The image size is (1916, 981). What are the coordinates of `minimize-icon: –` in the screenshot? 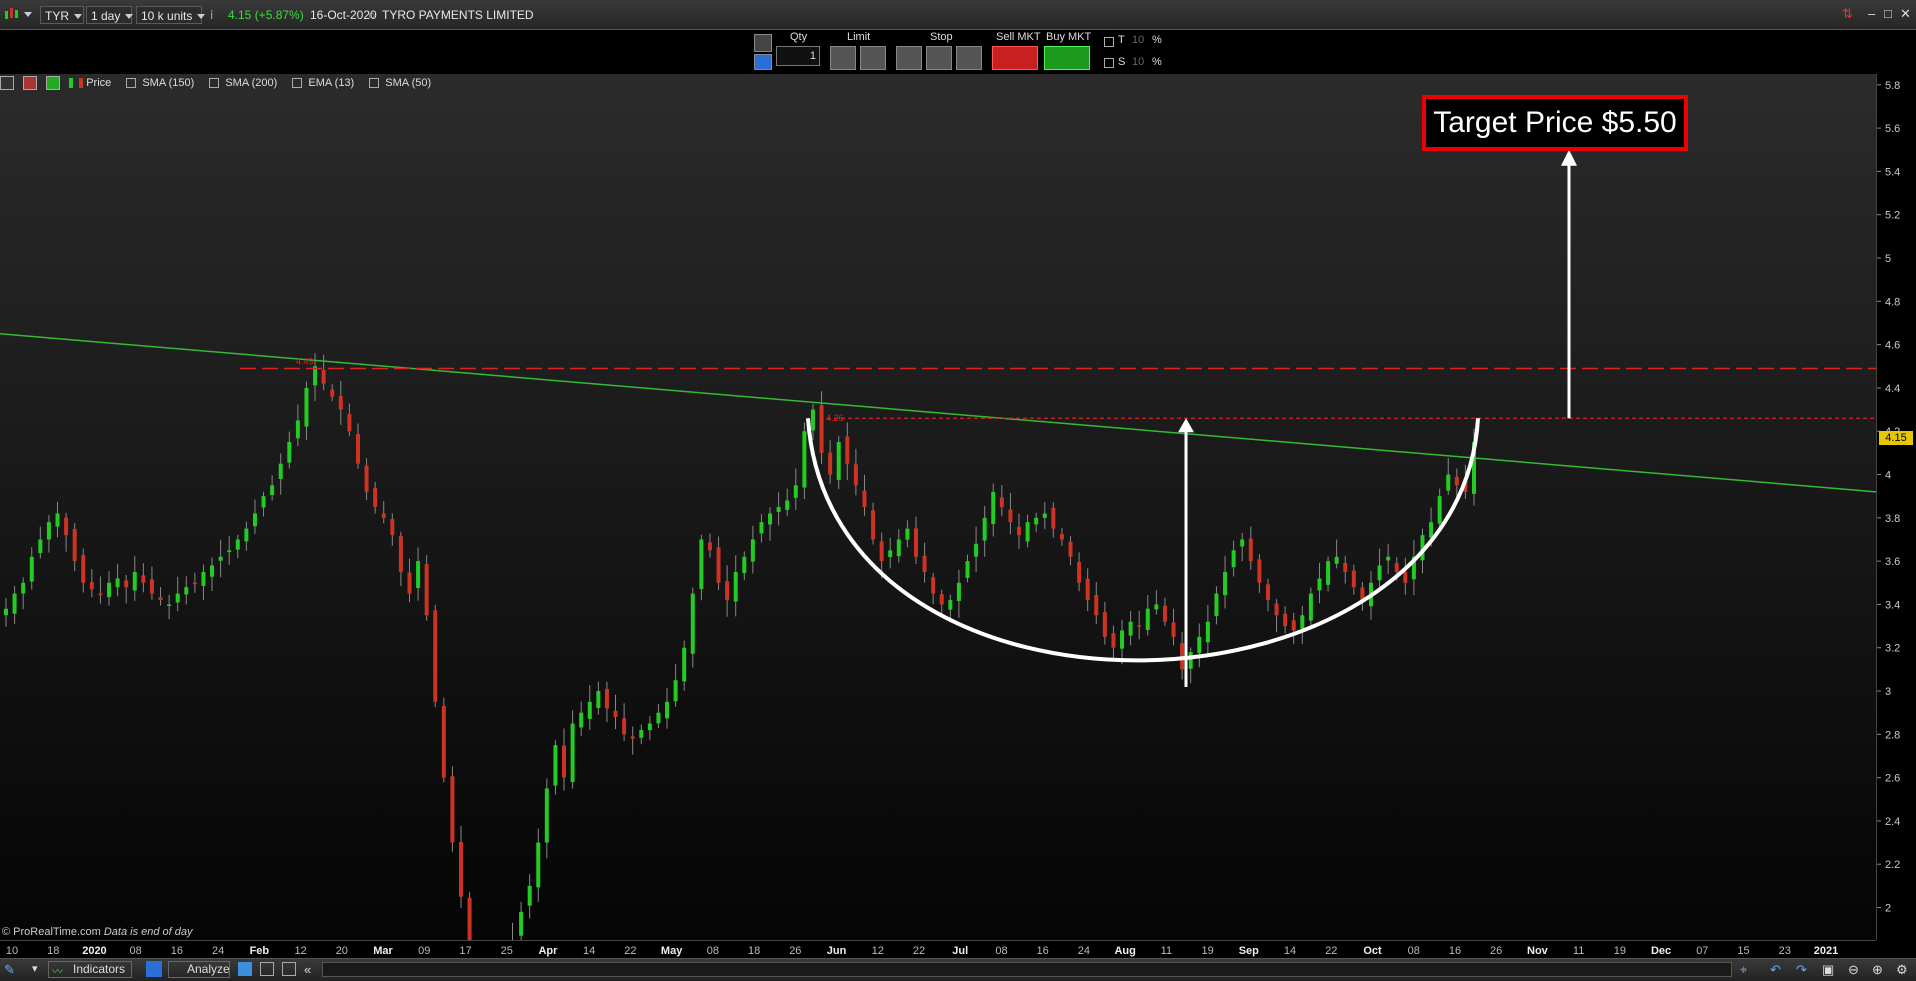 It's located at (1871, 13).